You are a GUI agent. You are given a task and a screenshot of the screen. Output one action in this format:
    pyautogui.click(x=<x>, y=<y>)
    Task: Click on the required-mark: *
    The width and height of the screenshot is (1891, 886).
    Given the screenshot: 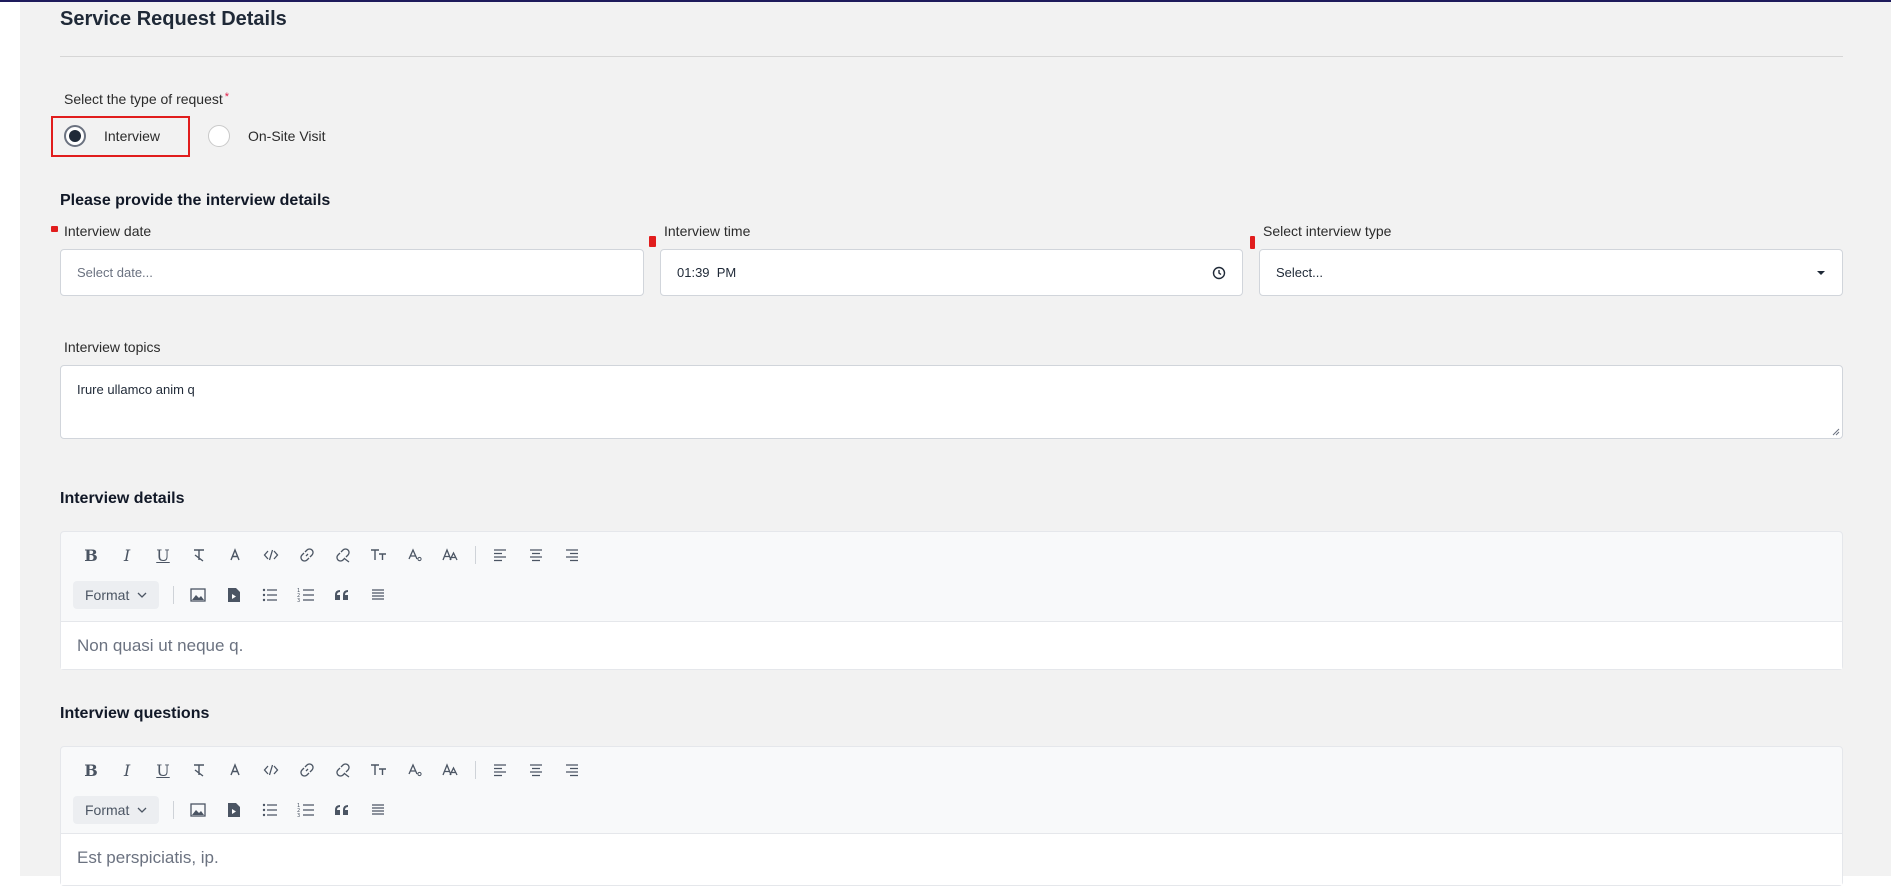 What is the action you would take?
    pyautogui.click(x=227, y=97)
    